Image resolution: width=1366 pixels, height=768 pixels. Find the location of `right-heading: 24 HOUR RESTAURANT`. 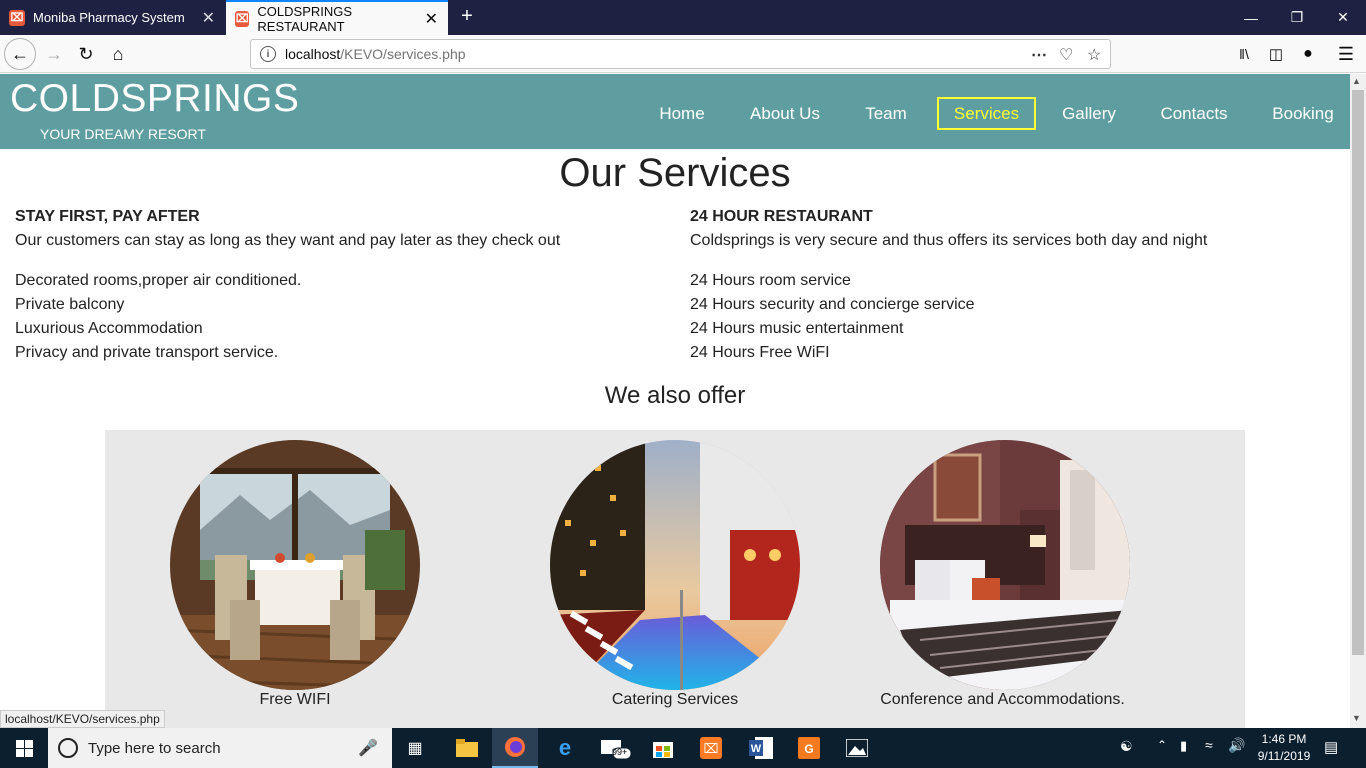

right-heading: 24 HOUR RESTAURANT is located at coordinates (781, 216).